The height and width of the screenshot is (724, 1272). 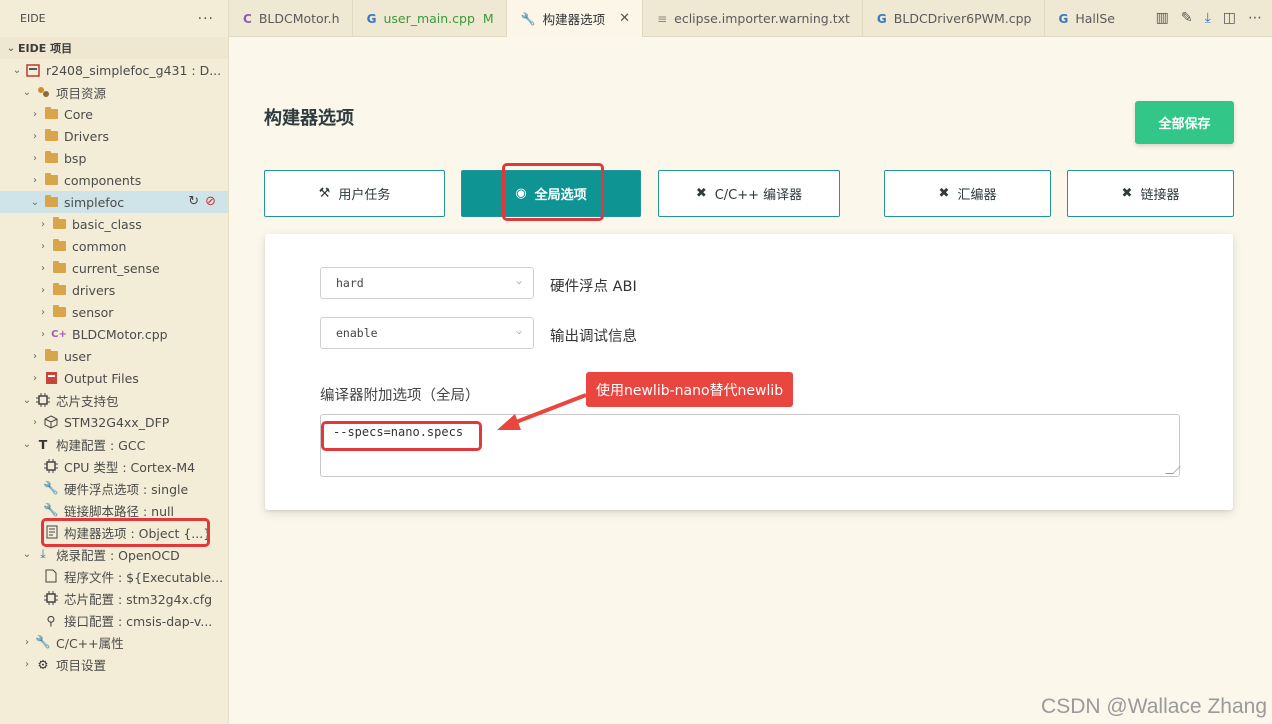 What do you see at coordinates (750, 445) in the screenshot?
I see `global-options-textarea: --specs=nano.specs` at bounding box center [750, 445].